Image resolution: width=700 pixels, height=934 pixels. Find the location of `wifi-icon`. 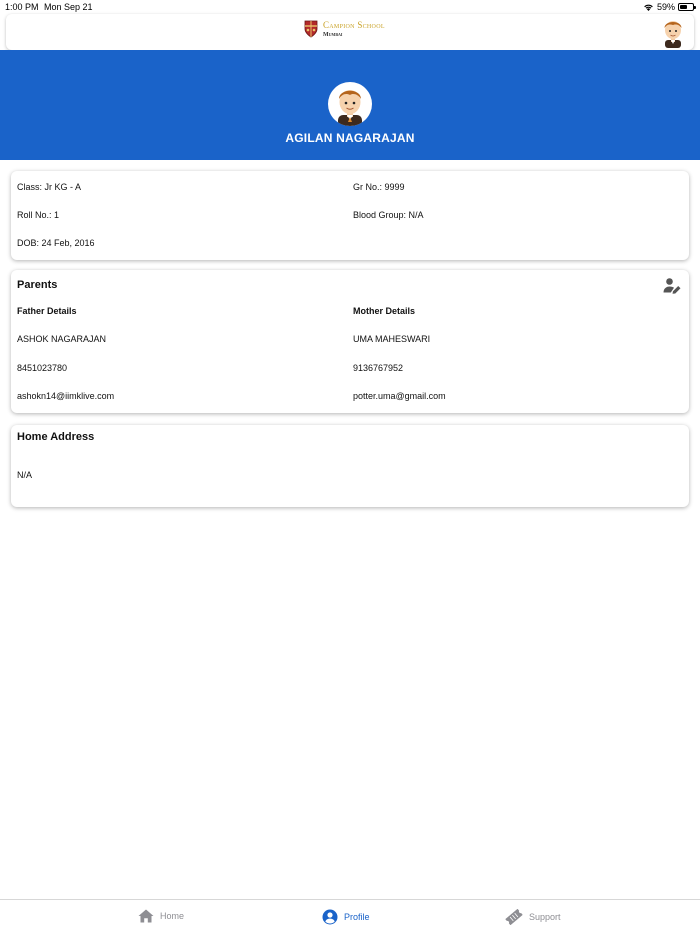

wifi-icon is located at coordinates (648, 7).